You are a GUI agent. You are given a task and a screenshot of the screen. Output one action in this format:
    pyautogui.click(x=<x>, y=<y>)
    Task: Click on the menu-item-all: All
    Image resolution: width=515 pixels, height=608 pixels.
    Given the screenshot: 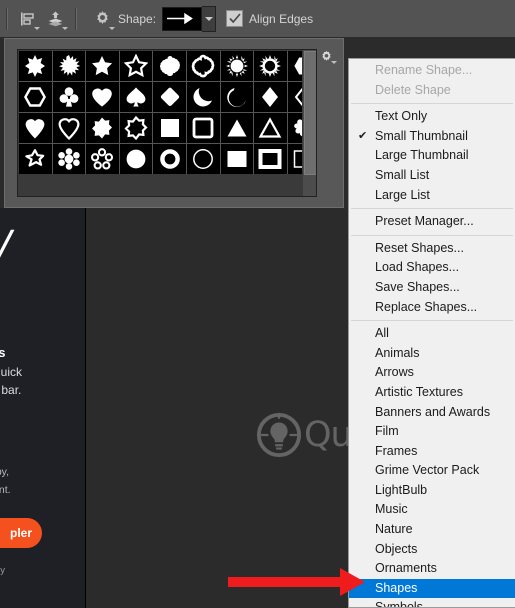 What is the action you would take?
    pyautogui.click(x=432, y=334)
    